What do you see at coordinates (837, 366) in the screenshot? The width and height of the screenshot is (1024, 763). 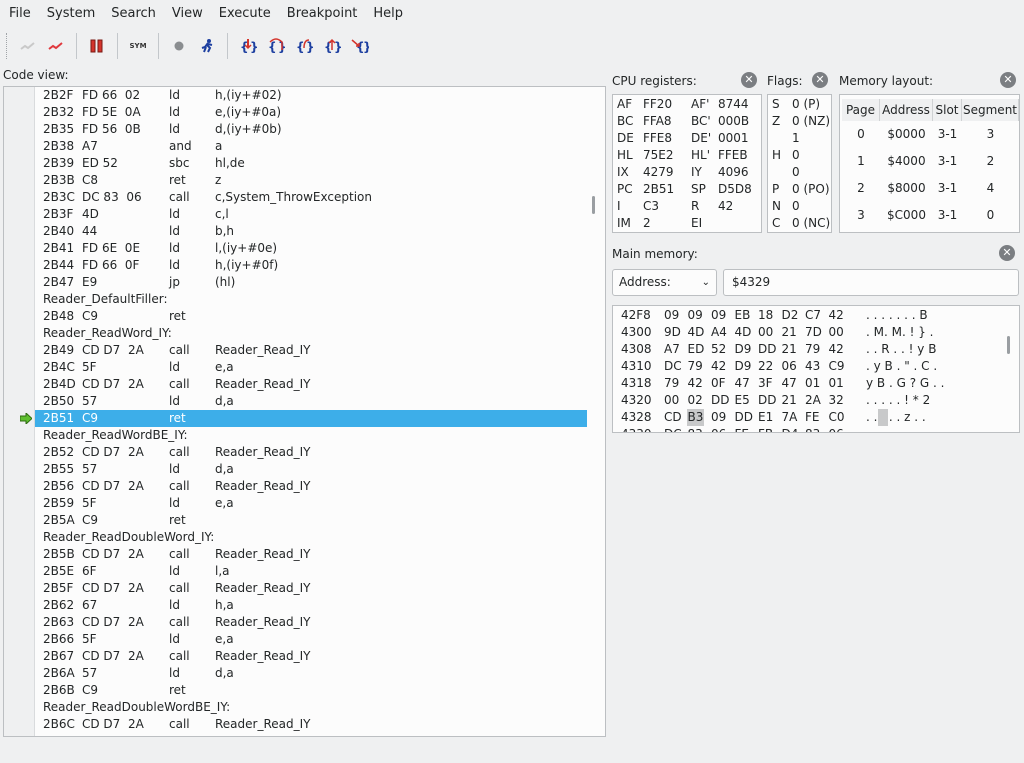 I see `memory-byte: C9` at bounding box center [837, 366].